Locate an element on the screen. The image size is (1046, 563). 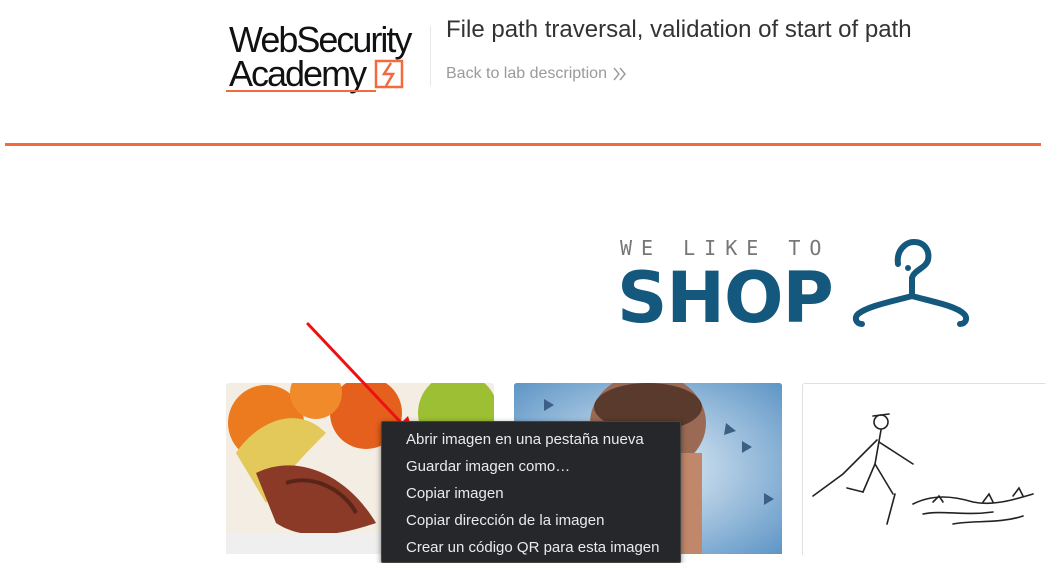
menu-item-copy-image: Copiar imagen is located at coordinates (455, 493).